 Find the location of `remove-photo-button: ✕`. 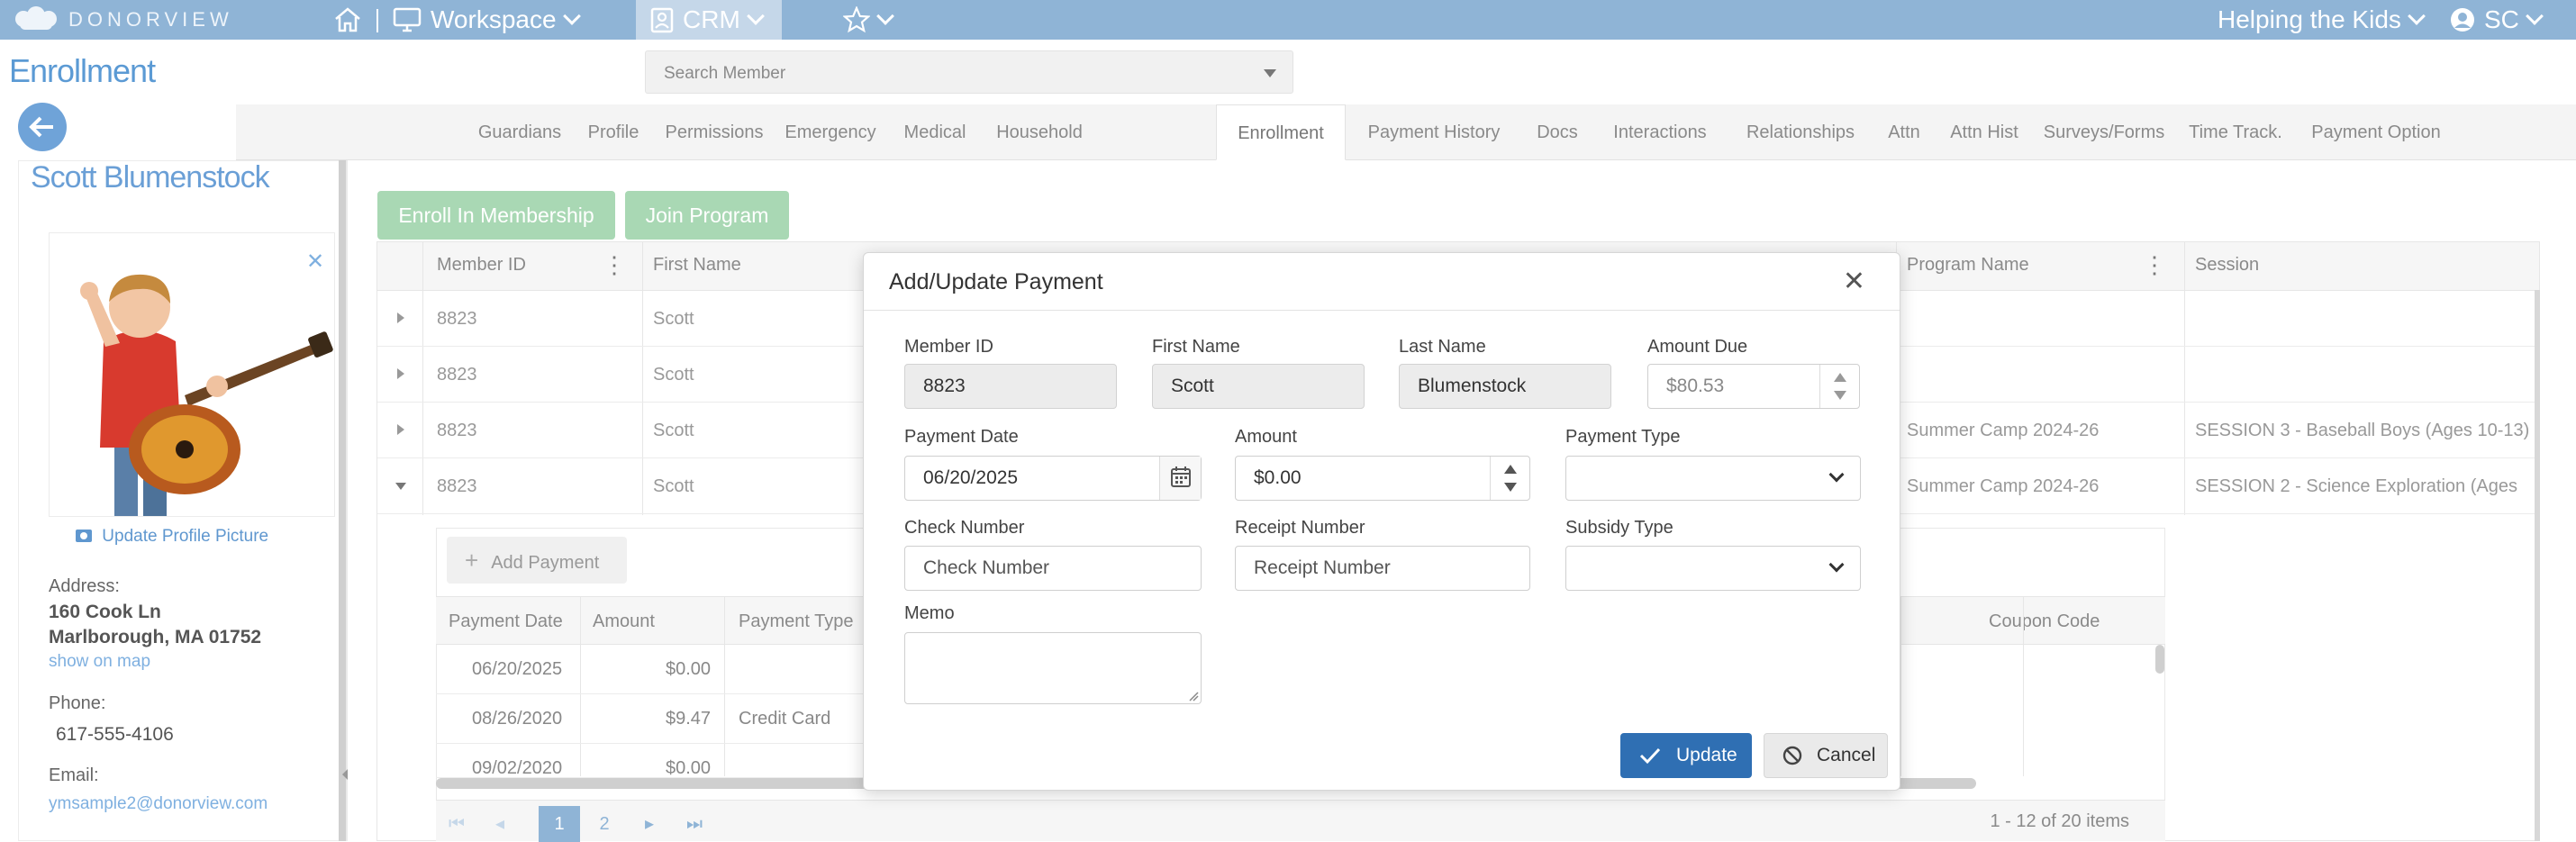

remove-photo-button: ✕ is located at coordinates (315, 262).